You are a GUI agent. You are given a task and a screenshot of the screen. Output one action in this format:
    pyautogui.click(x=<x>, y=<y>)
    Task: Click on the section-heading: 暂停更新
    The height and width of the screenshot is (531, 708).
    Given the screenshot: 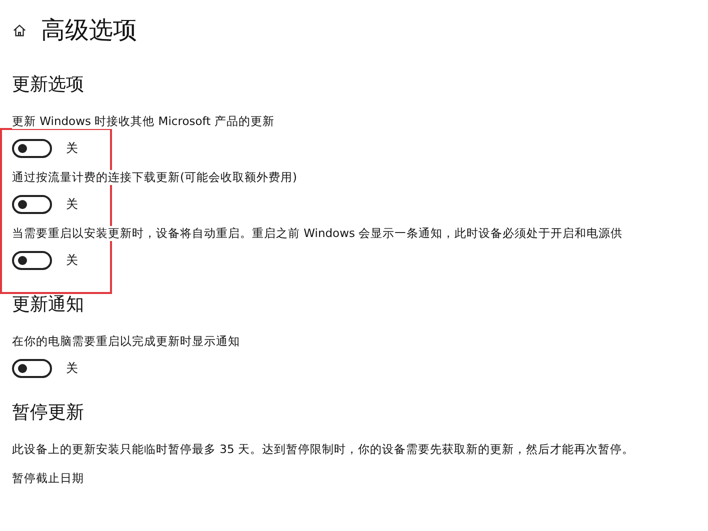 What is the action you would take?
    pyautogui.click(x=48, y=412)
    